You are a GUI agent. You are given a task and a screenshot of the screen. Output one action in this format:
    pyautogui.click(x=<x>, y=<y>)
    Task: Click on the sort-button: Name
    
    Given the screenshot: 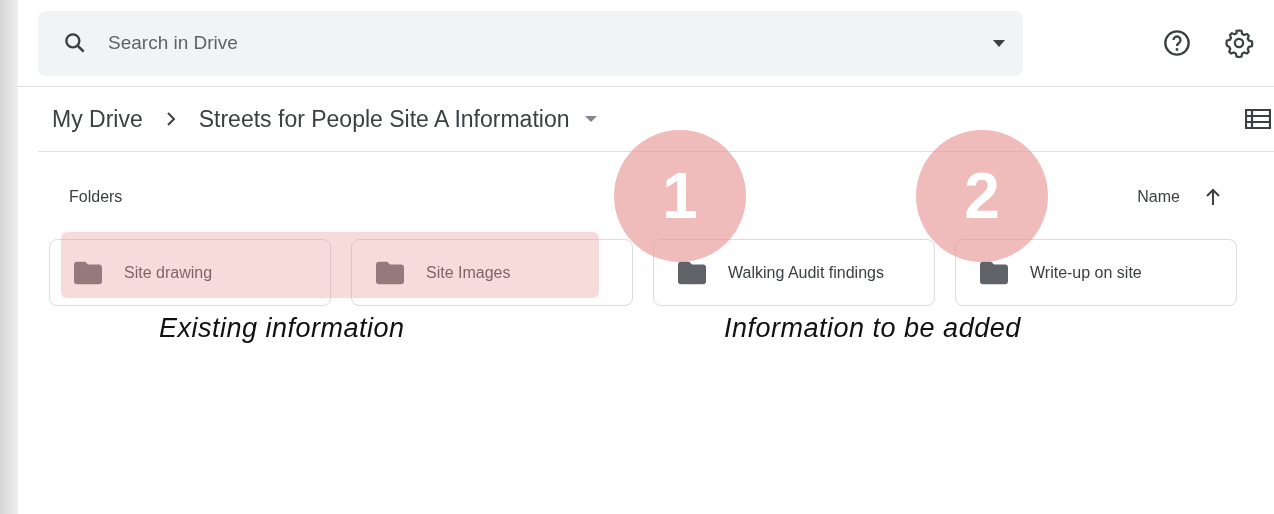 What is the action you would take?
    pyautogui.click(x=1158, y=196)
    